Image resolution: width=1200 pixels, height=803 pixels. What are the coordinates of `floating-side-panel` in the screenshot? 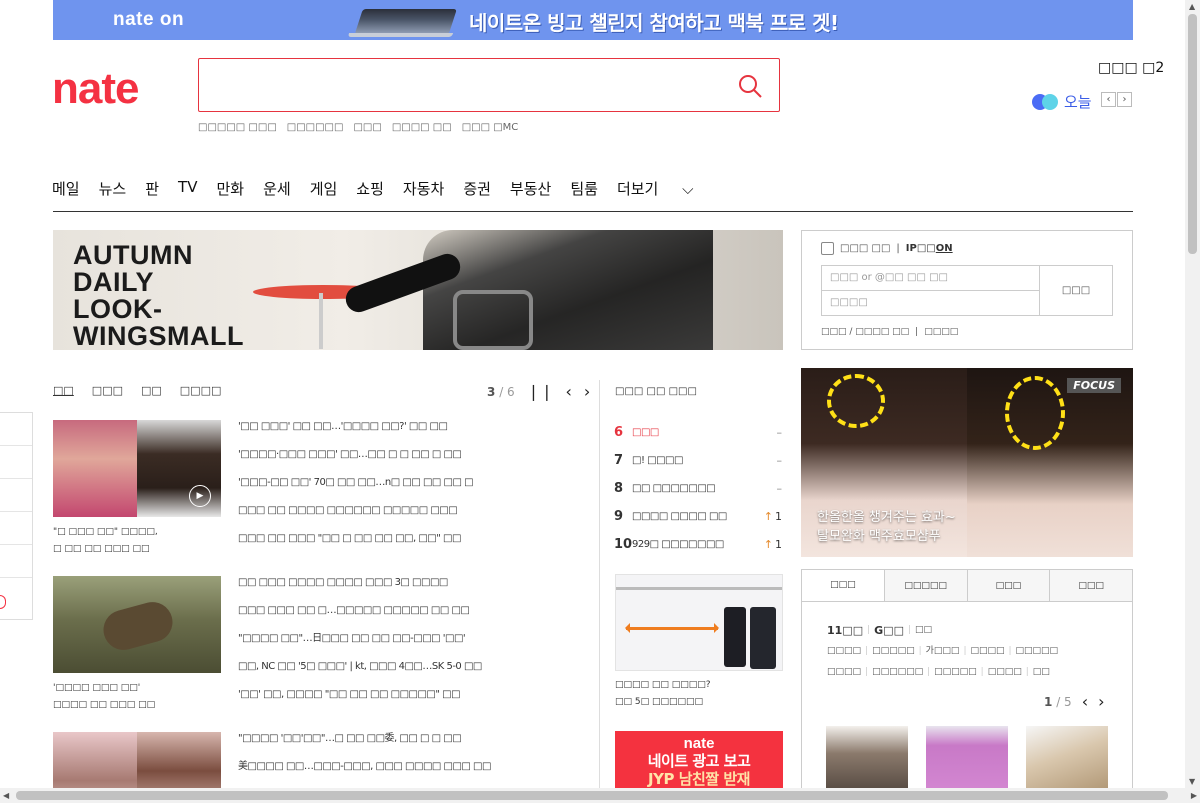 It's located at (16, 516).